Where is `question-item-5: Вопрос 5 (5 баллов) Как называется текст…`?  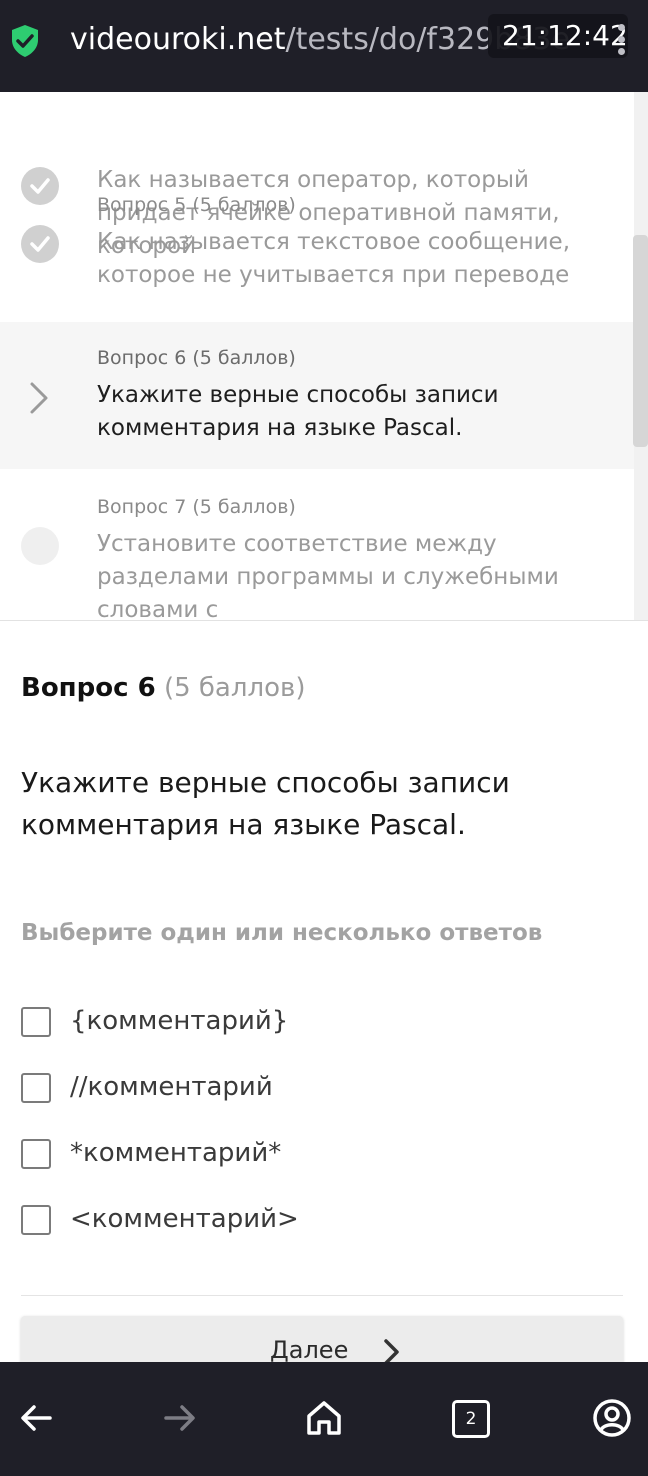 question-item-5: Вопрос 5 (5 баллов) Как называется текст… is located at coordinates (317, 252).